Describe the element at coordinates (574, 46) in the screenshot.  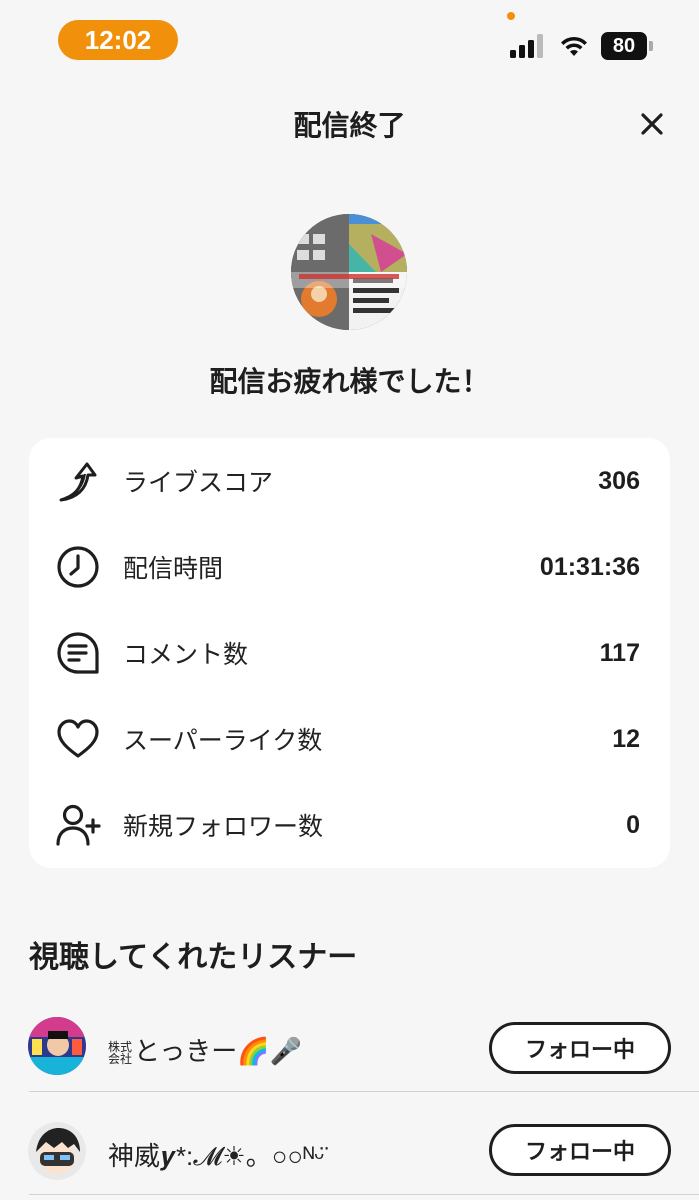
I see `wifi-icon` at that location.